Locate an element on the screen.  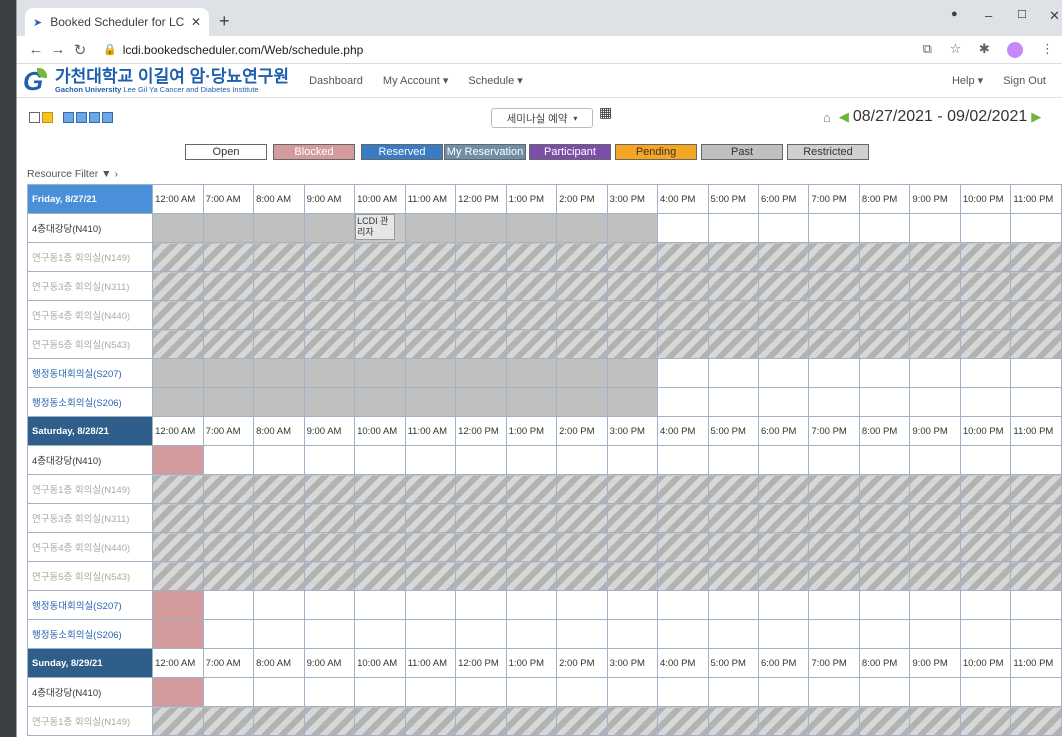
more-menu-icon: ⋮ is located at coordinates (1047, 48).